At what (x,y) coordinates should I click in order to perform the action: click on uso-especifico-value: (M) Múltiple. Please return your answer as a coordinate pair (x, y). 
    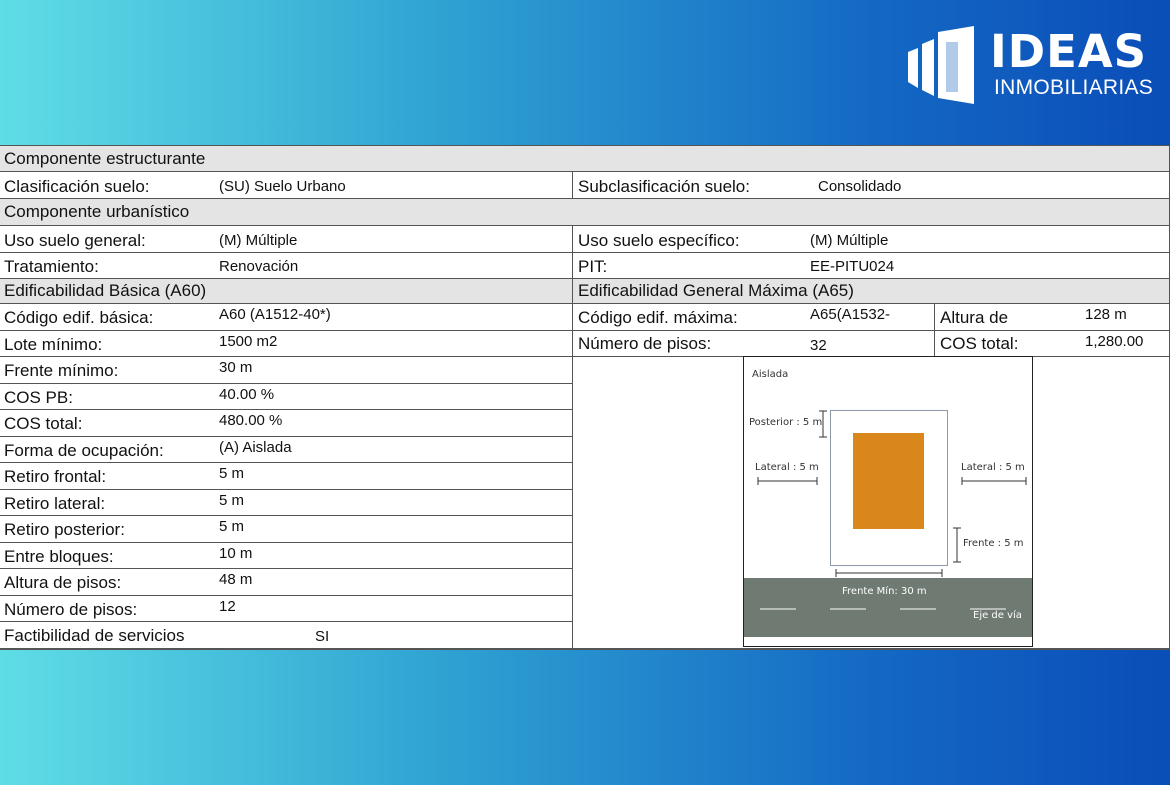
    Looking at the image, I should click on (849, 240).